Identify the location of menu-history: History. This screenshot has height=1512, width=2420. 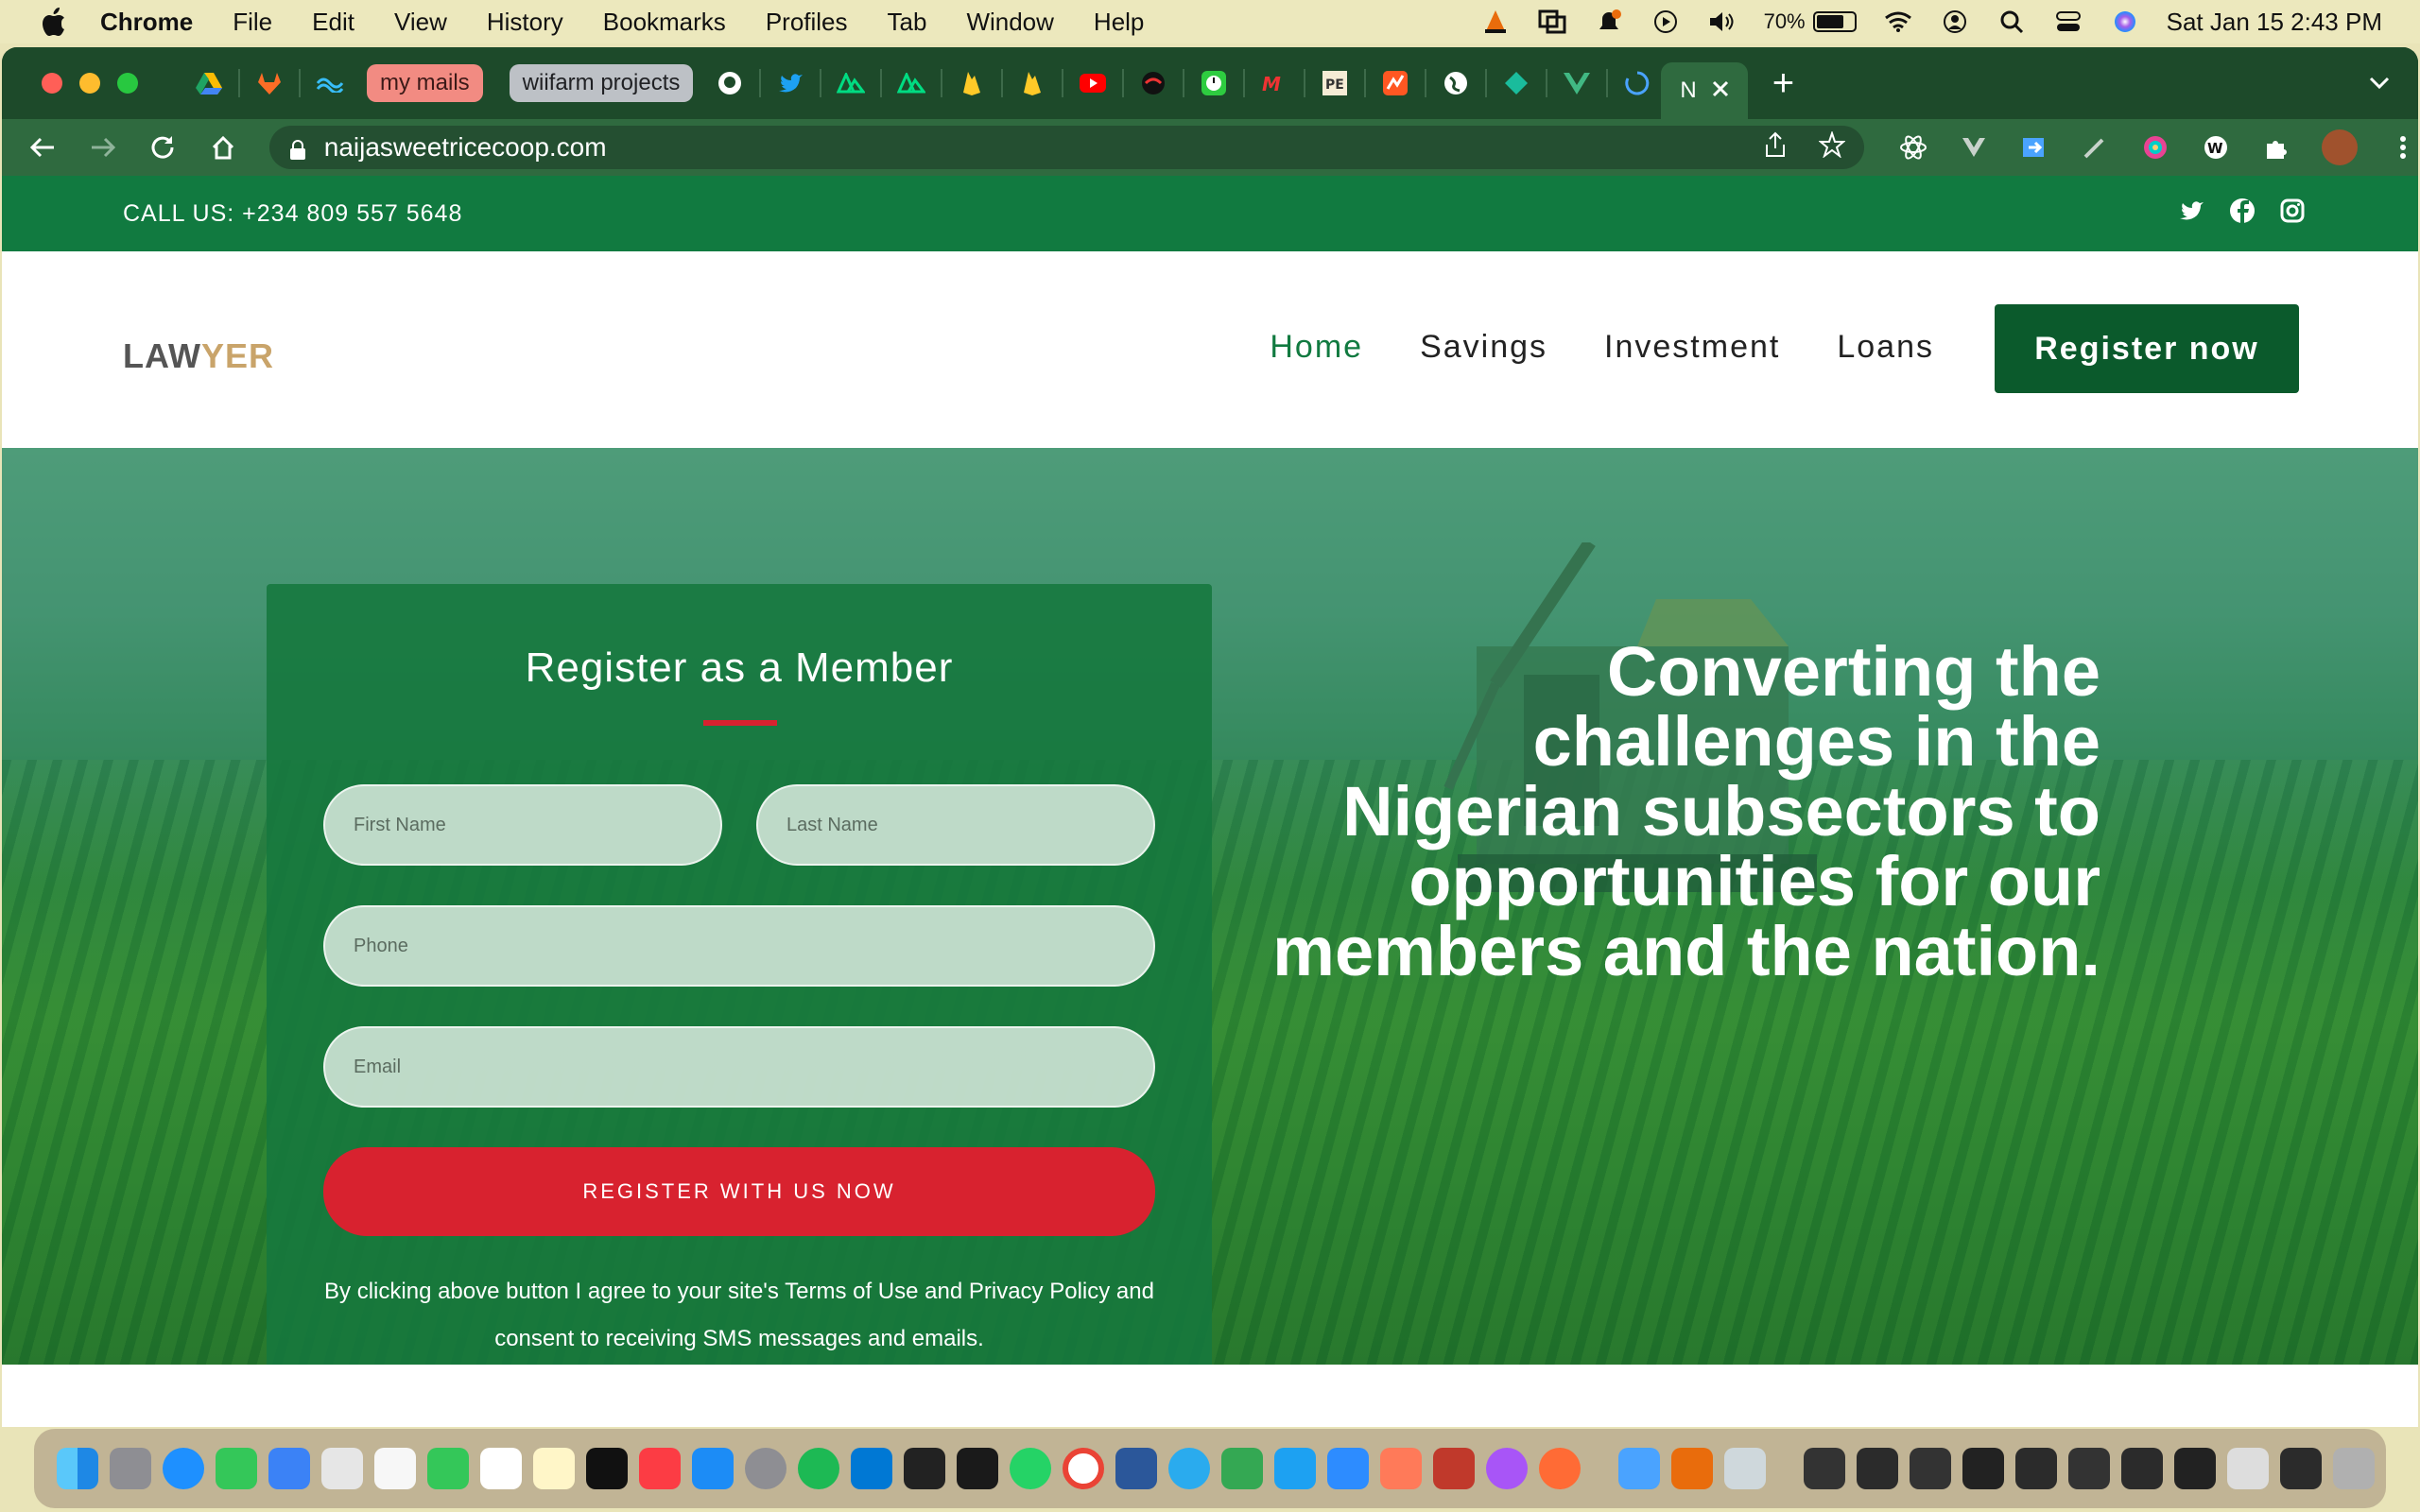
(525, 22).